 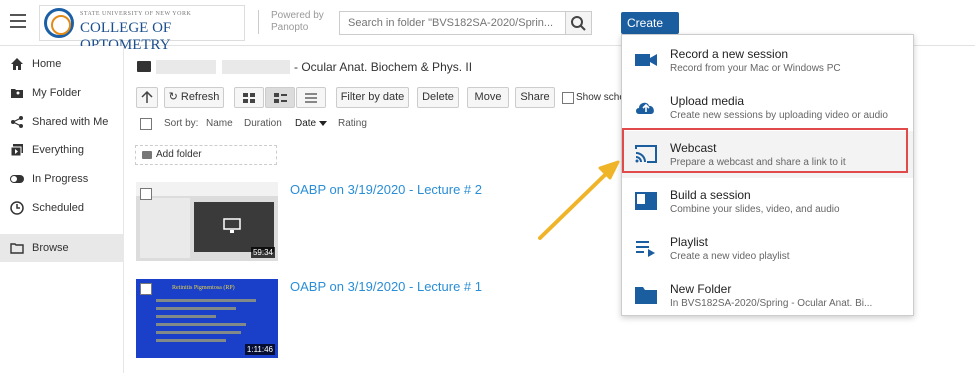 I want to click on list-view-icon, so click(x=311, y=98).